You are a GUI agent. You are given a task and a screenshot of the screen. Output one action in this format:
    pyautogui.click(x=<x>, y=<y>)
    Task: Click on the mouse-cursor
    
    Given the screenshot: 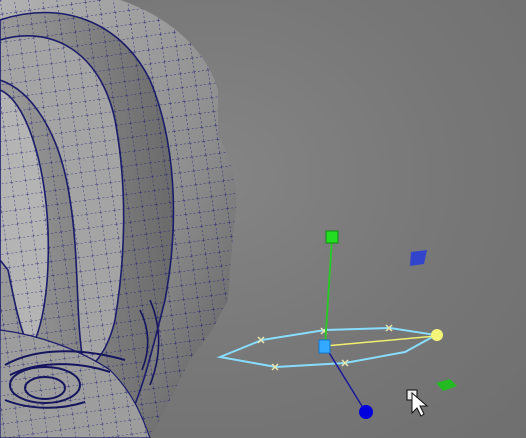 What is the action you would take?
    pyautogui.click(x=417, y=403)
    